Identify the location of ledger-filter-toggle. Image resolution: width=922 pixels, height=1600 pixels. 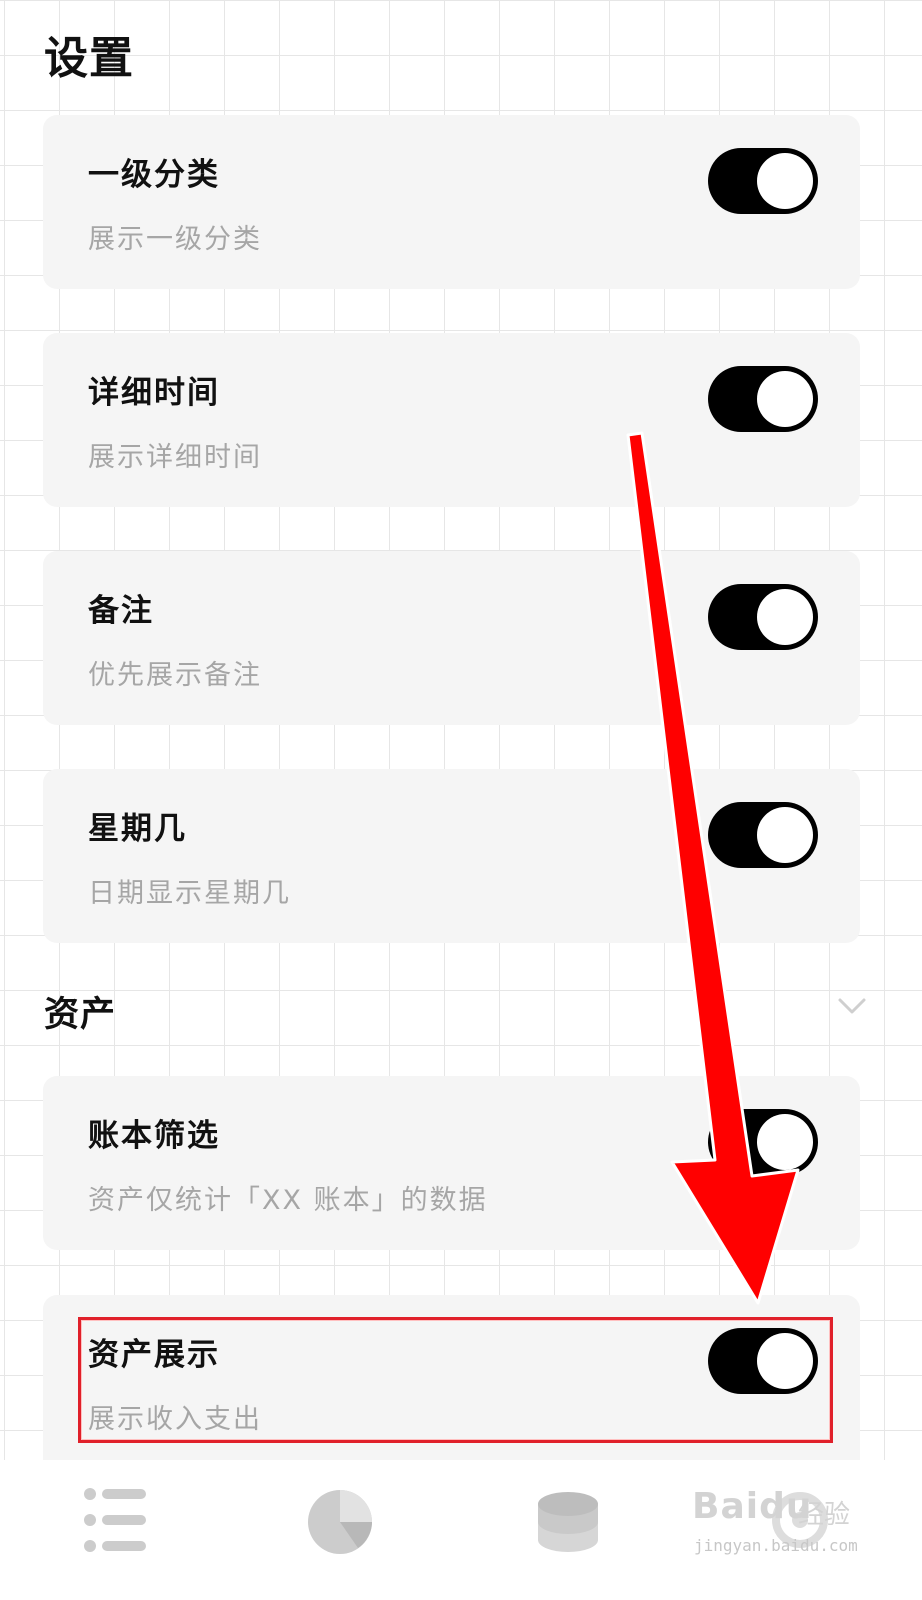
(763, 1142).